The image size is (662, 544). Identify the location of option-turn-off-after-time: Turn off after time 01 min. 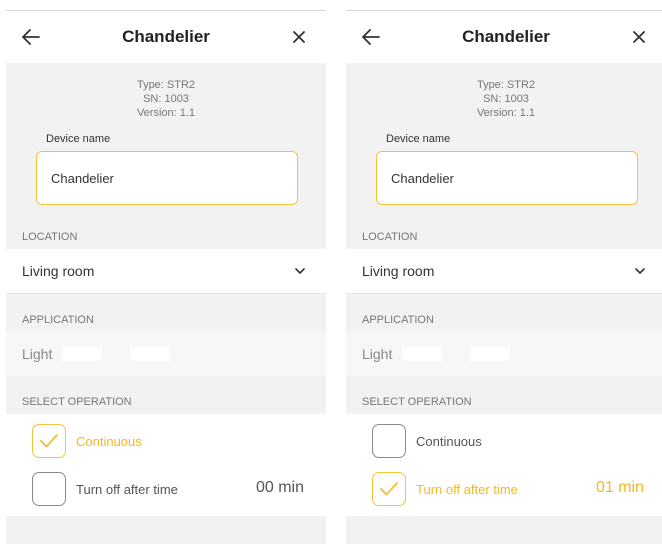
(504, 490).